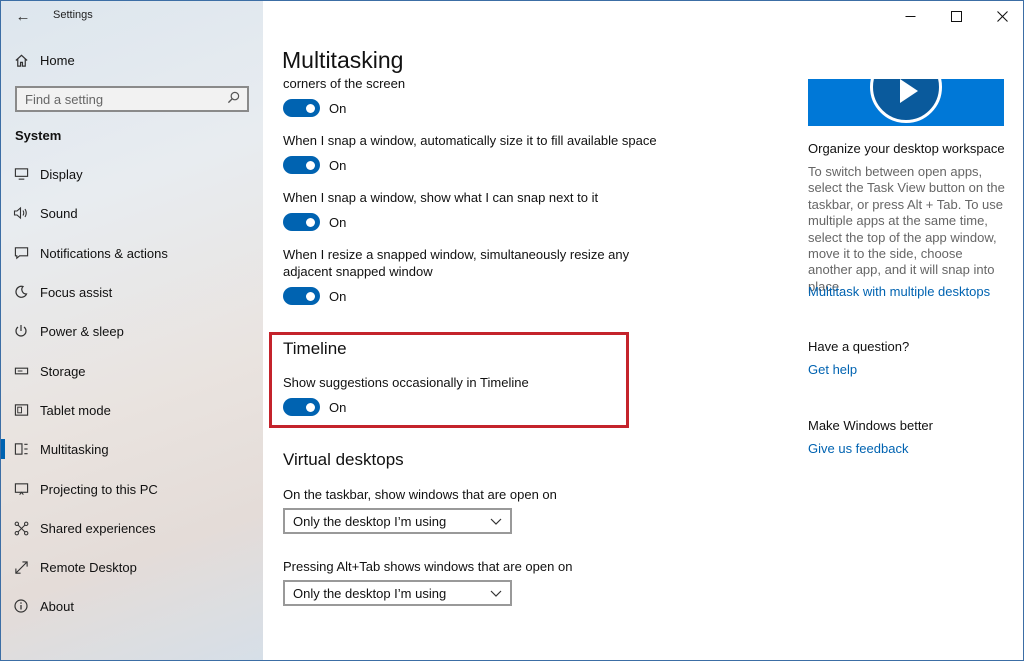 This screenshot has width=1024, height=661. Describe the element at coordinates (343, 60) in the screenshot. I see `page-title: Multitasking` at that location.